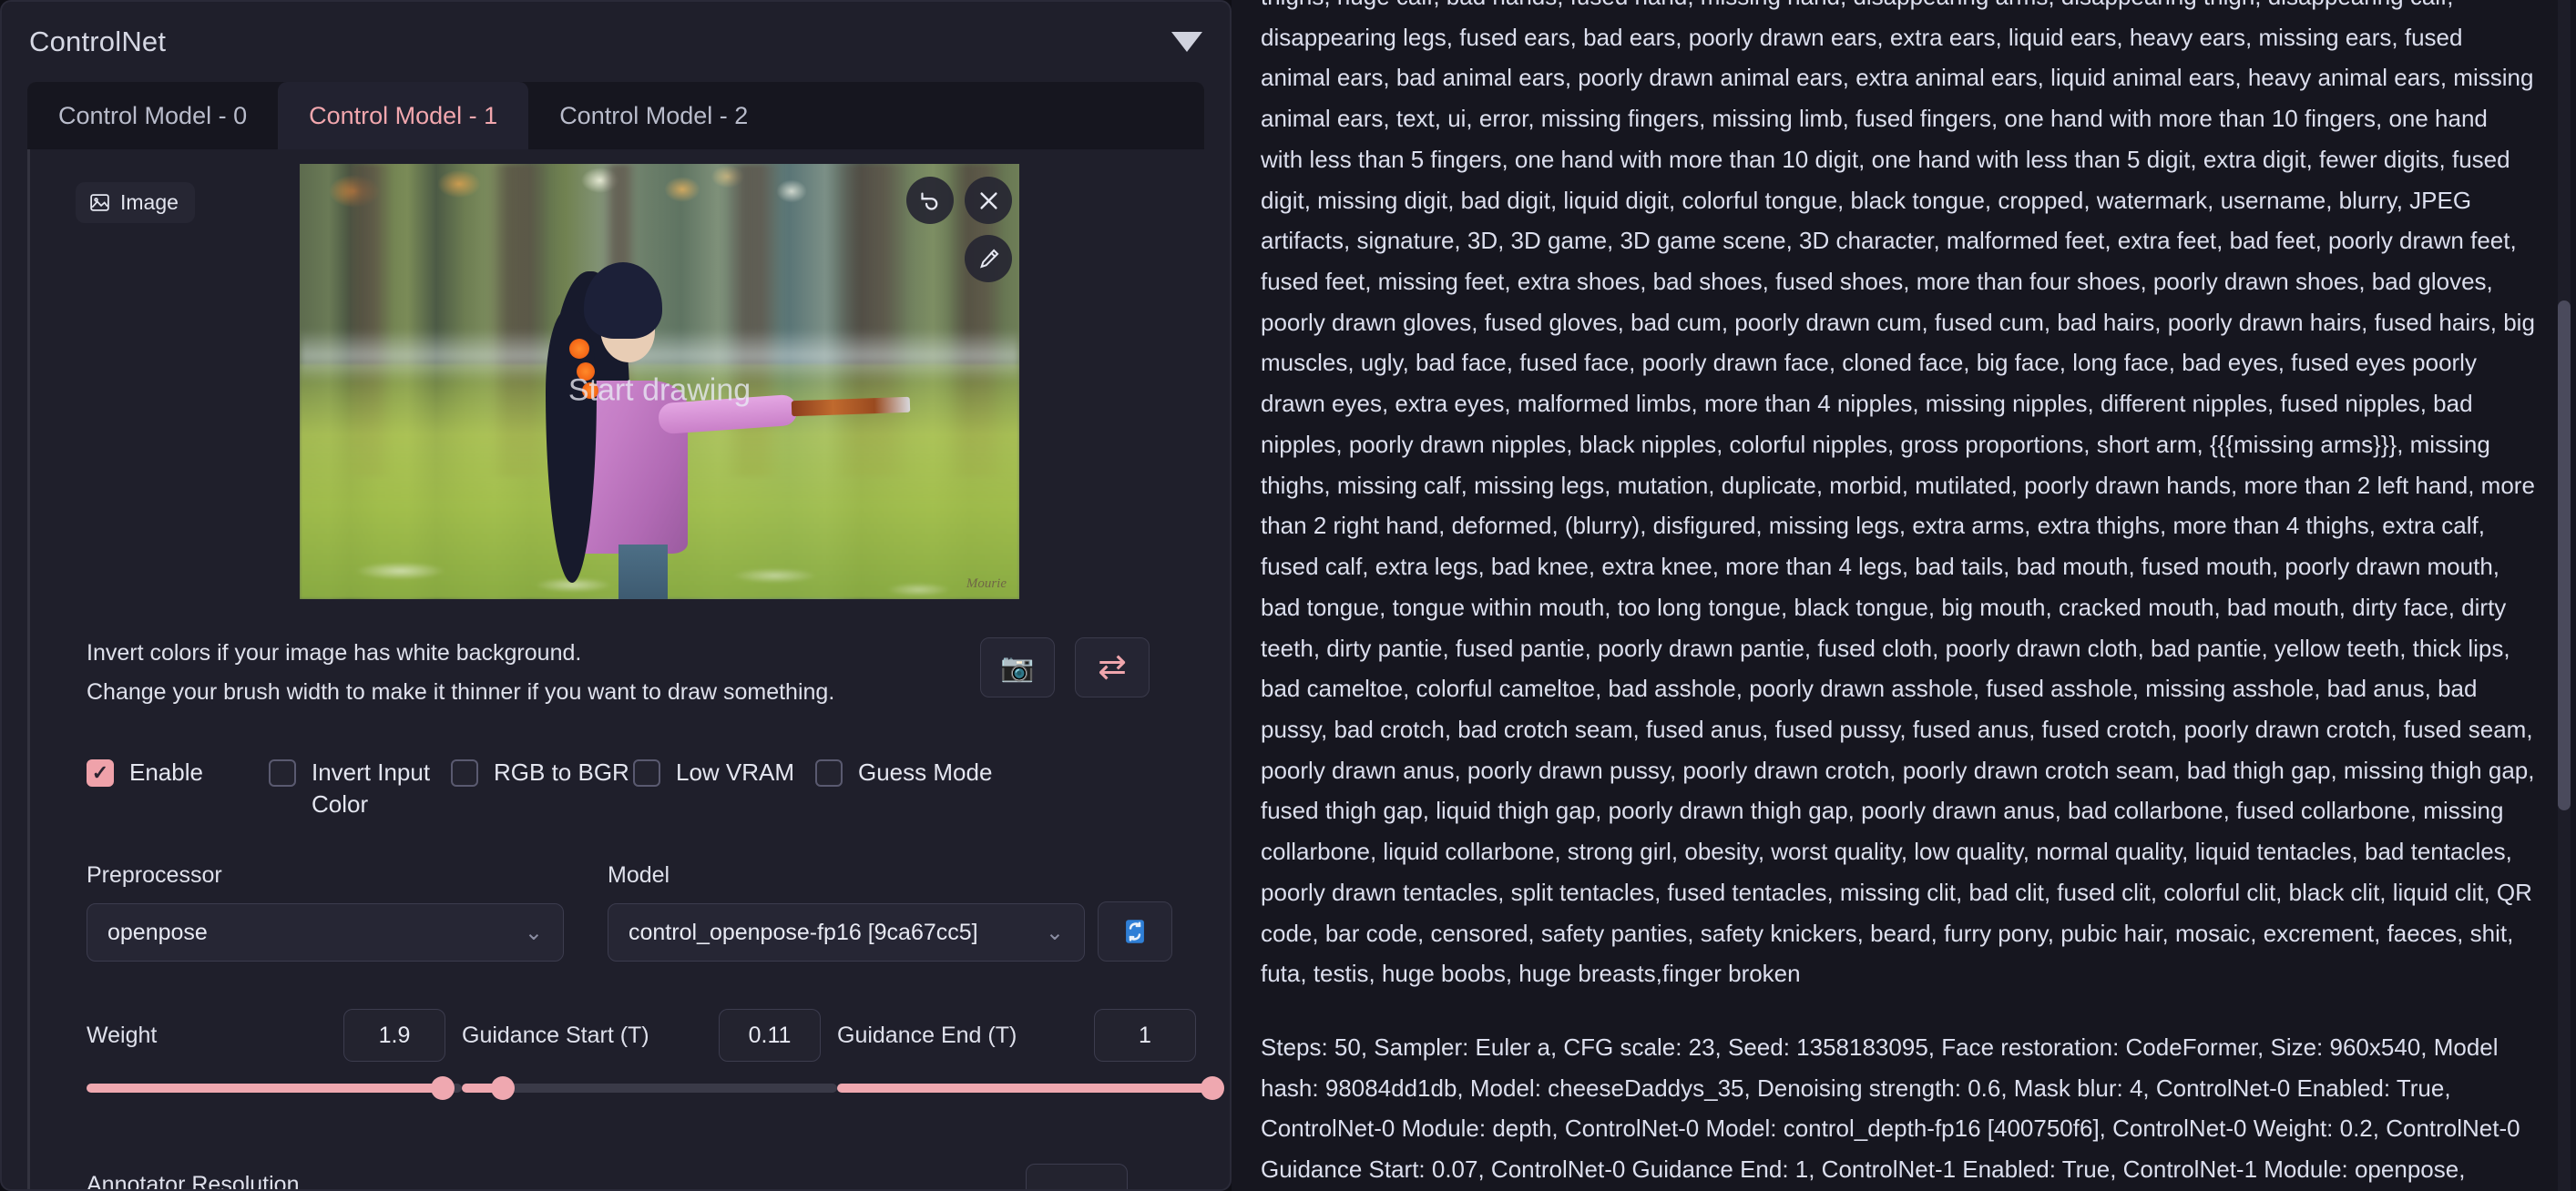 This screenshot has width=2576, height=1191. What do you see at coordinates (1186, 42) in the screenshot?
I see `chevron-down-icon` at bounding box center [1186, 42].